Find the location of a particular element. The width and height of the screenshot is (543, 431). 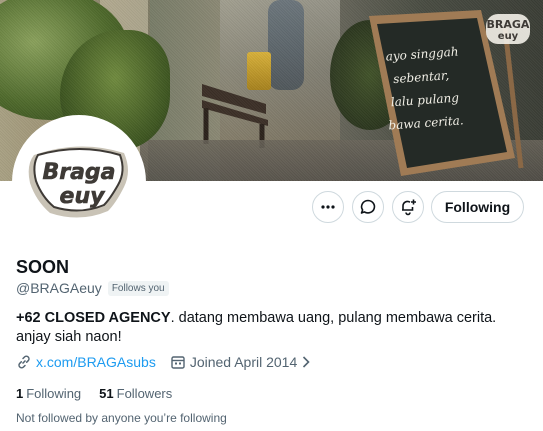

profile-meta: x.com/BRAGAsubs Joined April 2014 is located at coordinates (163, 362).